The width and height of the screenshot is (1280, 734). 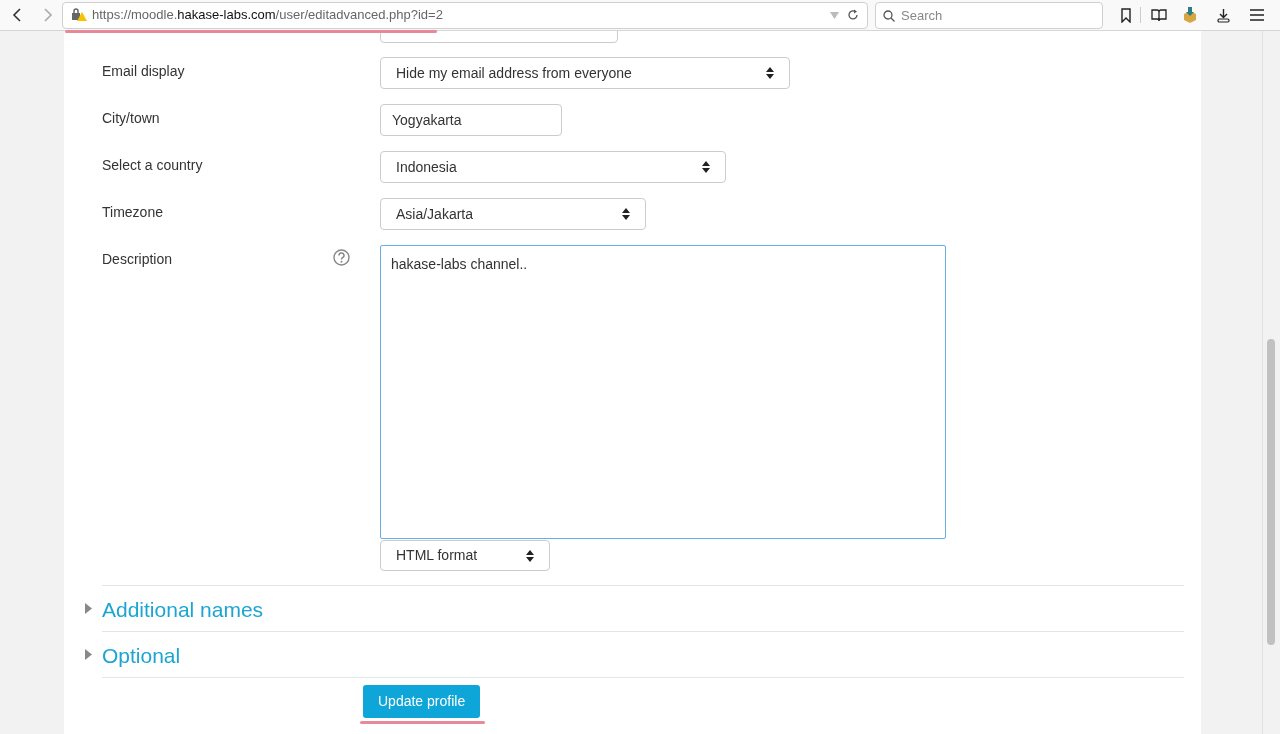 I want to click on field-label: Email display, so click(x=143, y=71).